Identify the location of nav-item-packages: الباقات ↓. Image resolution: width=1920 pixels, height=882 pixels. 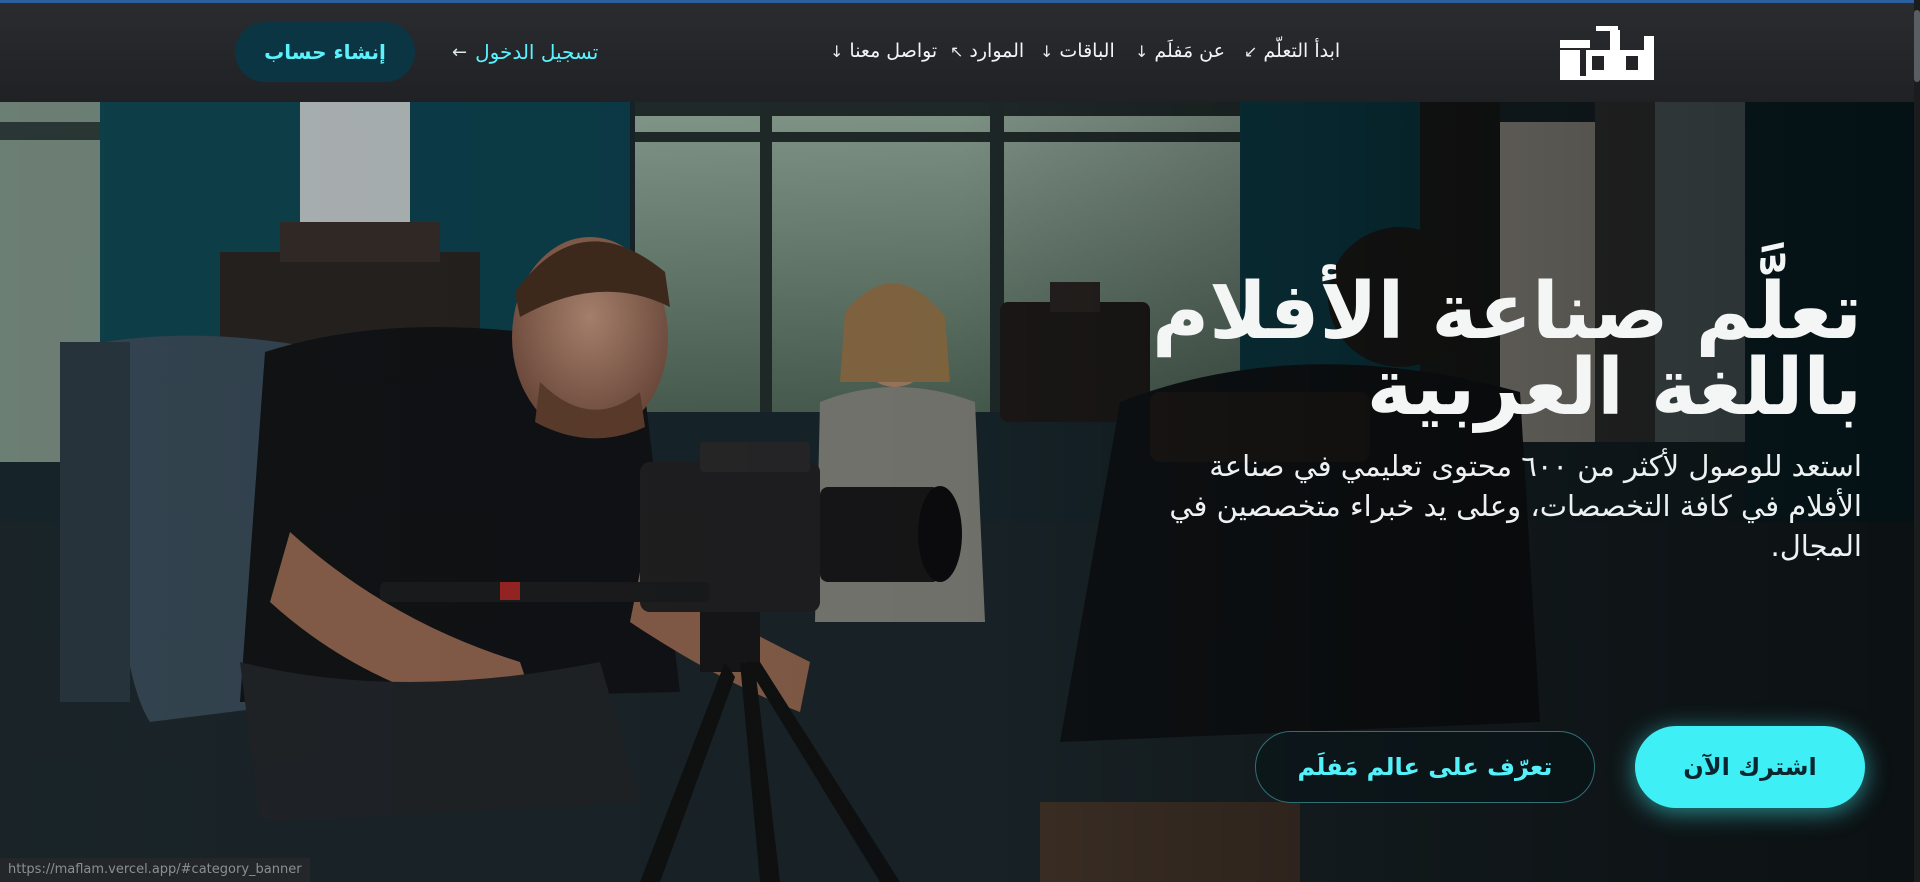
(1077, 51).